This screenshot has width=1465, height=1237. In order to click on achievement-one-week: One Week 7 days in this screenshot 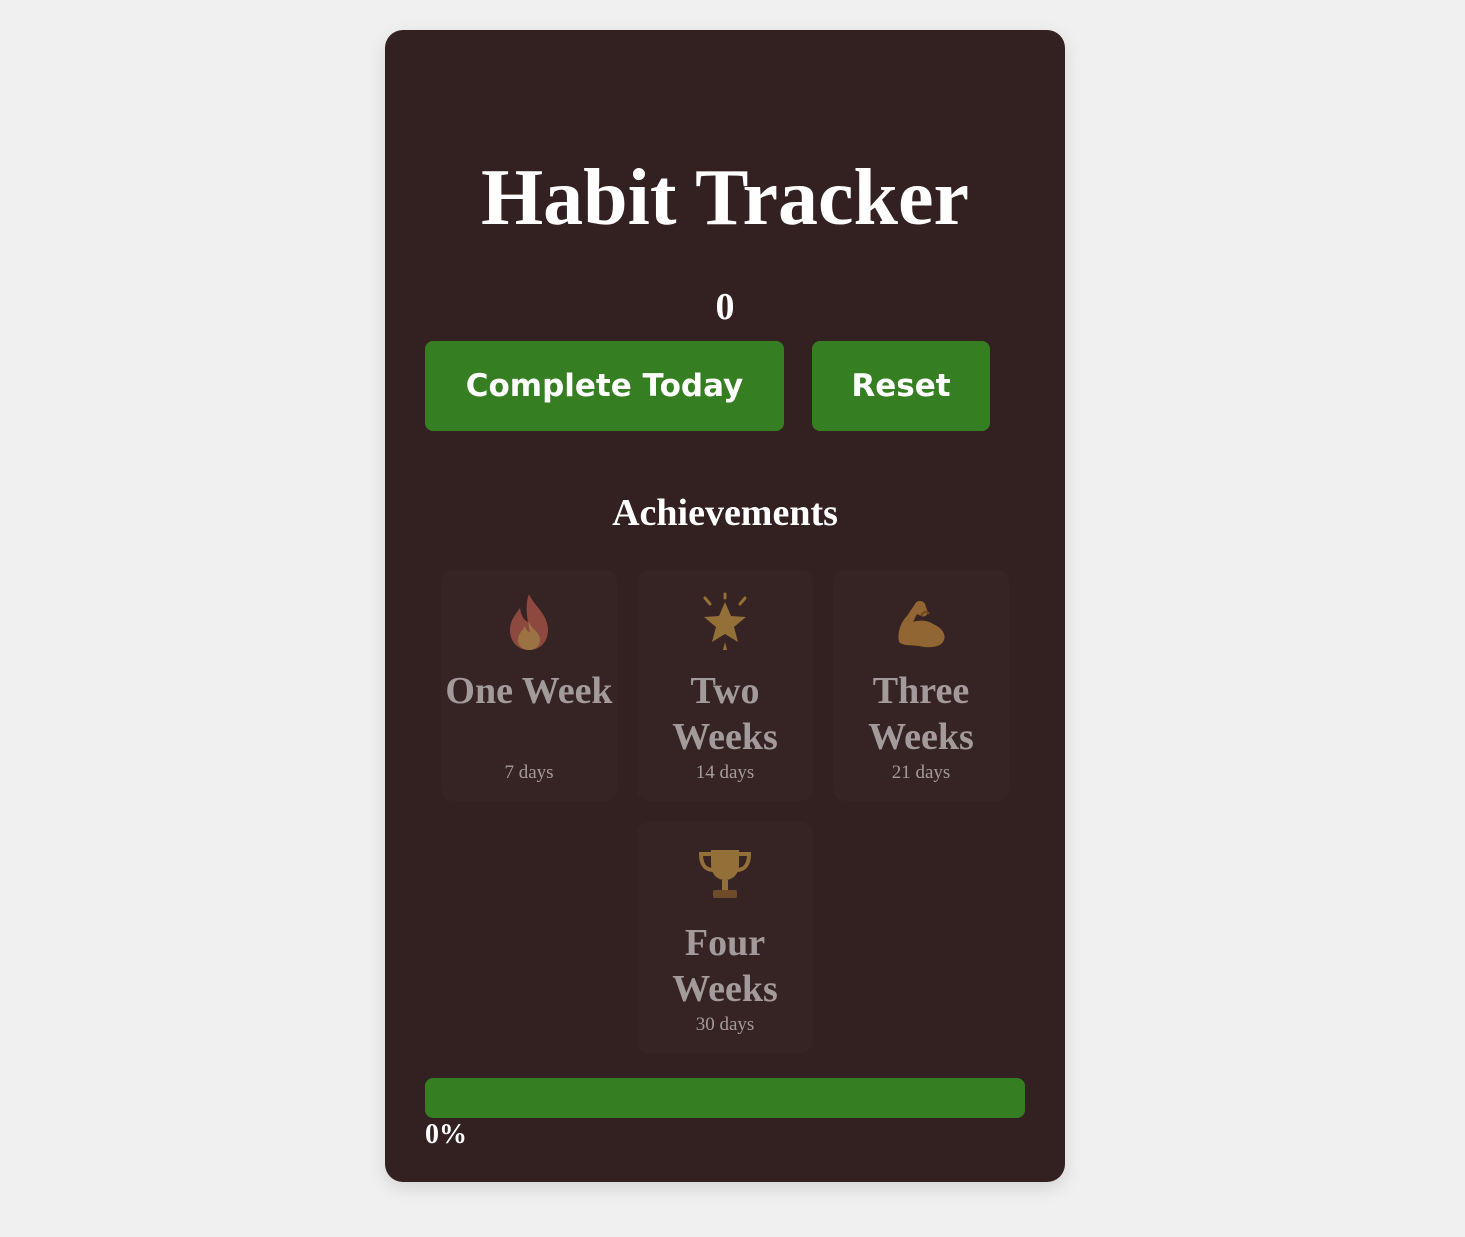, I will do `click(529, 685)`.